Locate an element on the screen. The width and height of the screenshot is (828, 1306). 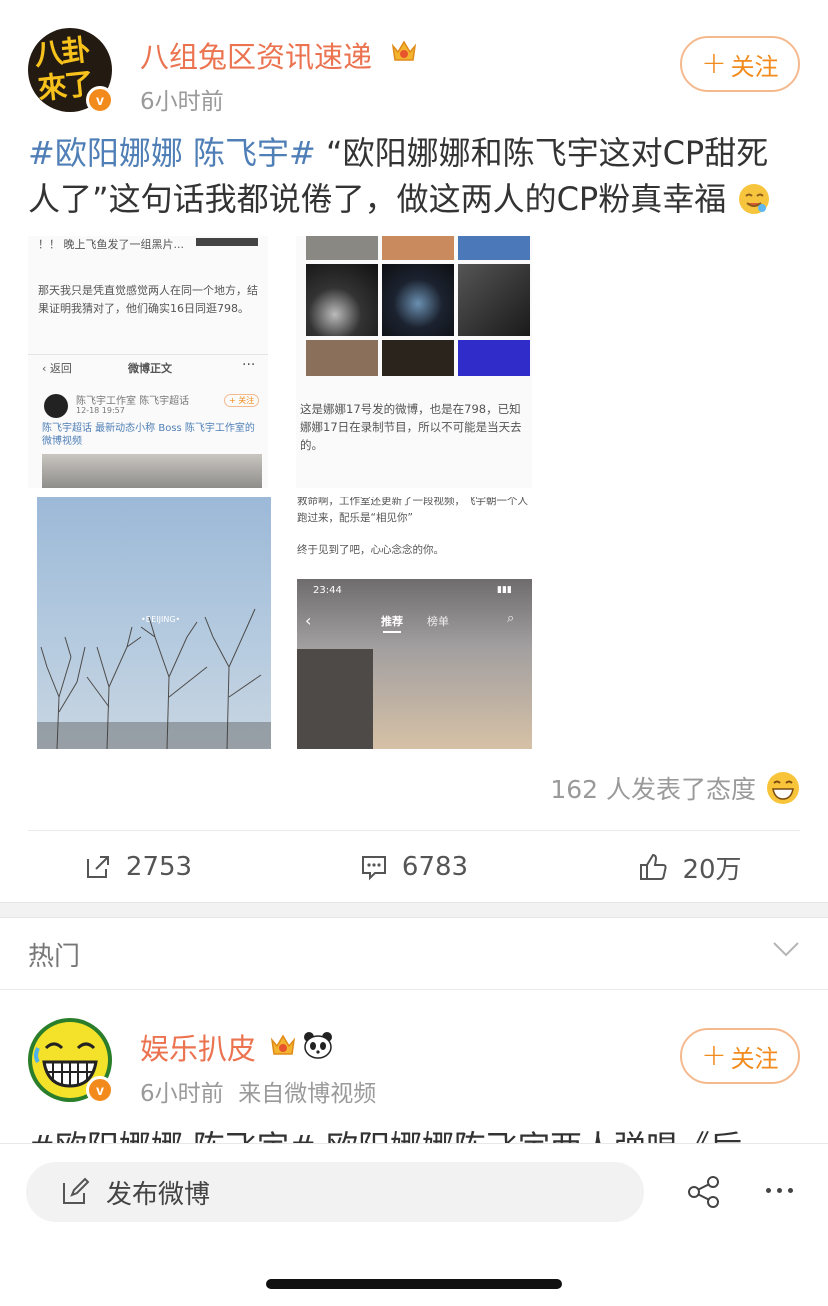
avatar: 八卦來了 v is located at coordinates (71, 71).